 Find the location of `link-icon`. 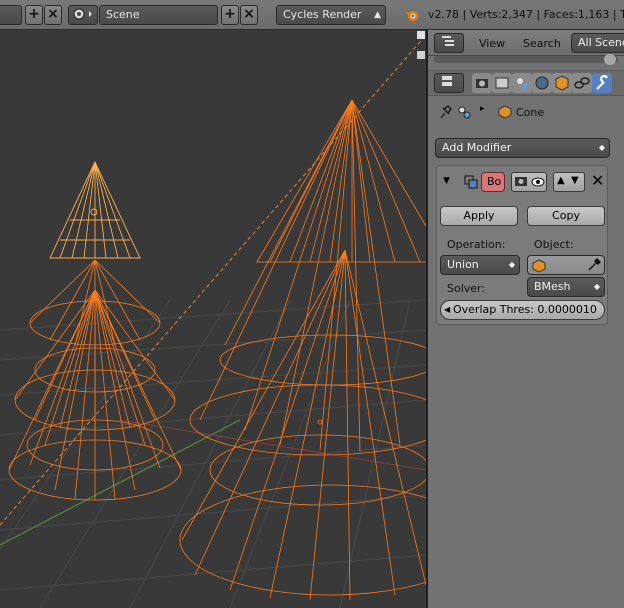

link-icon is located at coordinates (582, 83).